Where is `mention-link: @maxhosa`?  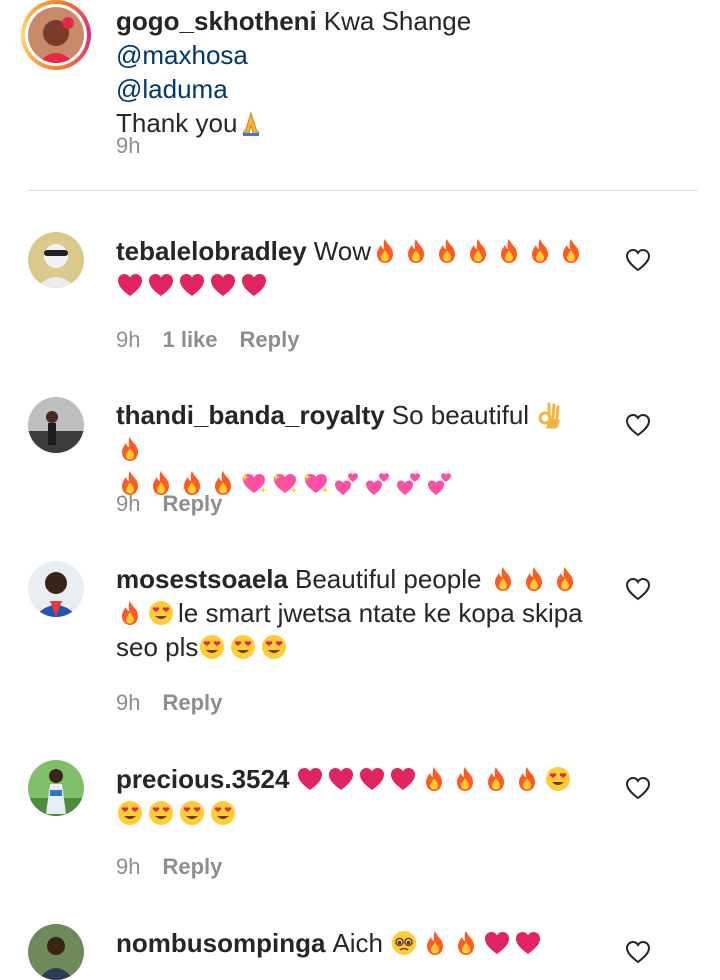
mention-link: @maxhosa is located at coordinates (182, 55).